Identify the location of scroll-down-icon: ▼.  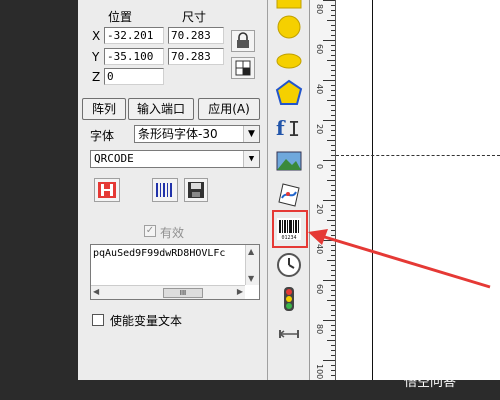
(251, 278).